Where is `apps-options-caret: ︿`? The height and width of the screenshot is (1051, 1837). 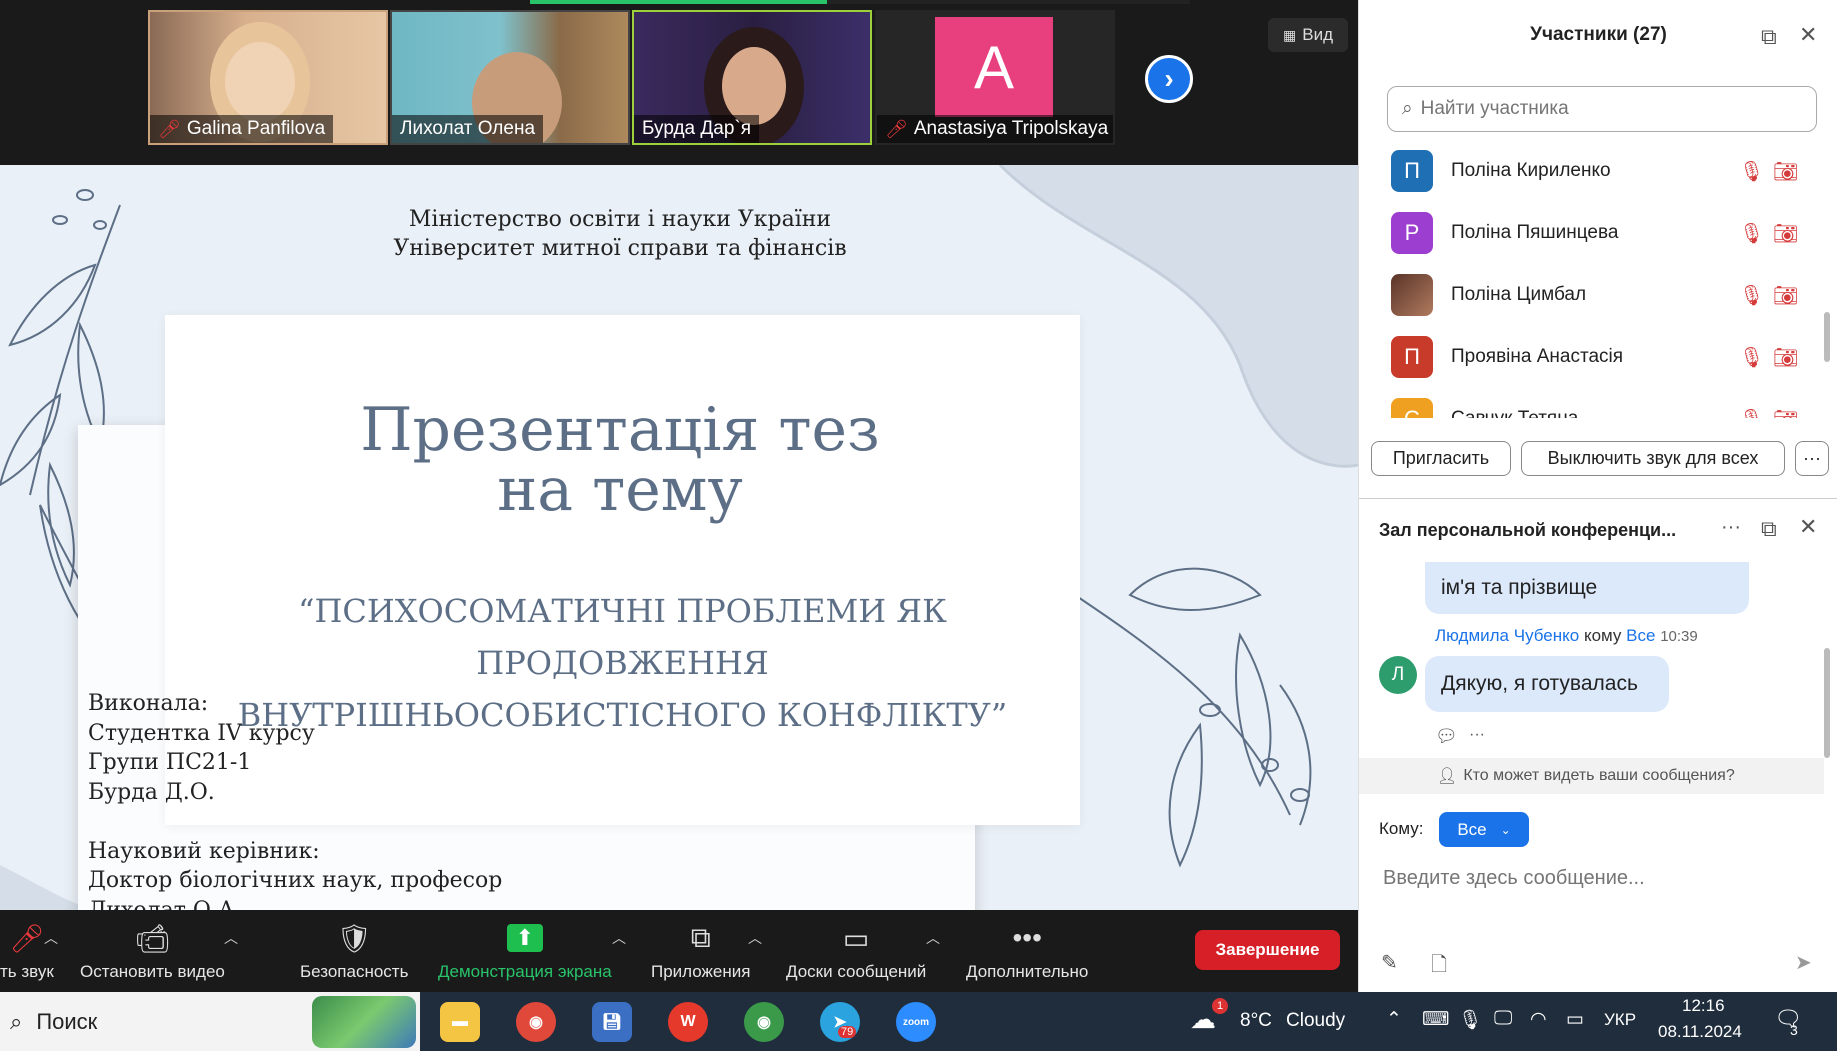 apps-options-caret: ︿ is located at coordinates (755, 938).